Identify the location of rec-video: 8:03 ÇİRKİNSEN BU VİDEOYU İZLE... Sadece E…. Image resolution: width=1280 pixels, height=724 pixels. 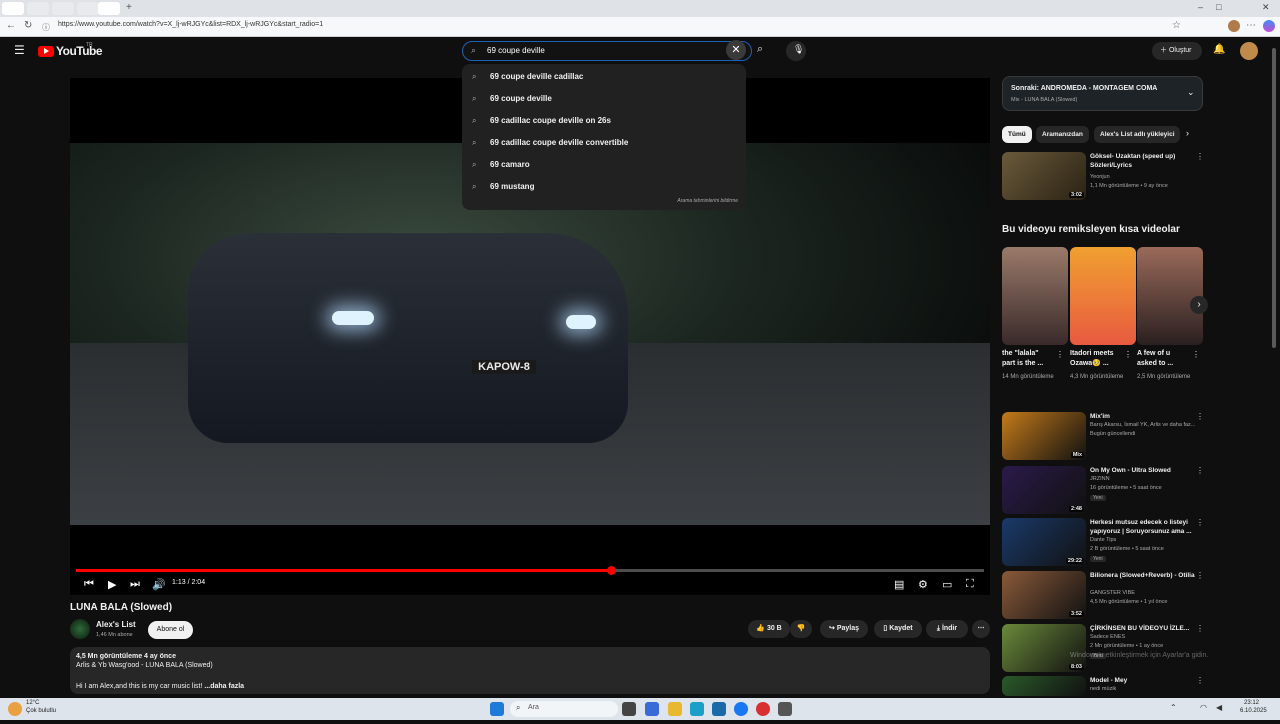
(1104, 648).